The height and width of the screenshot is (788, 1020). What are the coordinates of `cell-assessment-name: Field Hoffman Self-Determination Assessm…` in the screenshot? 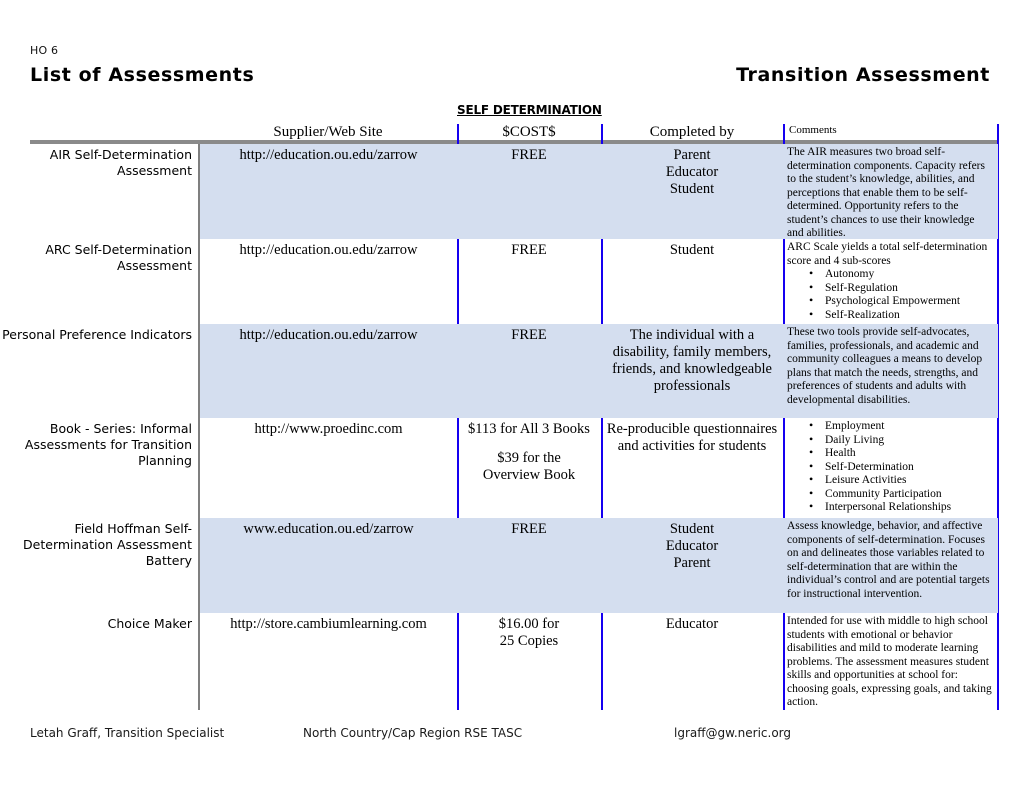 It's located at (107, 544).